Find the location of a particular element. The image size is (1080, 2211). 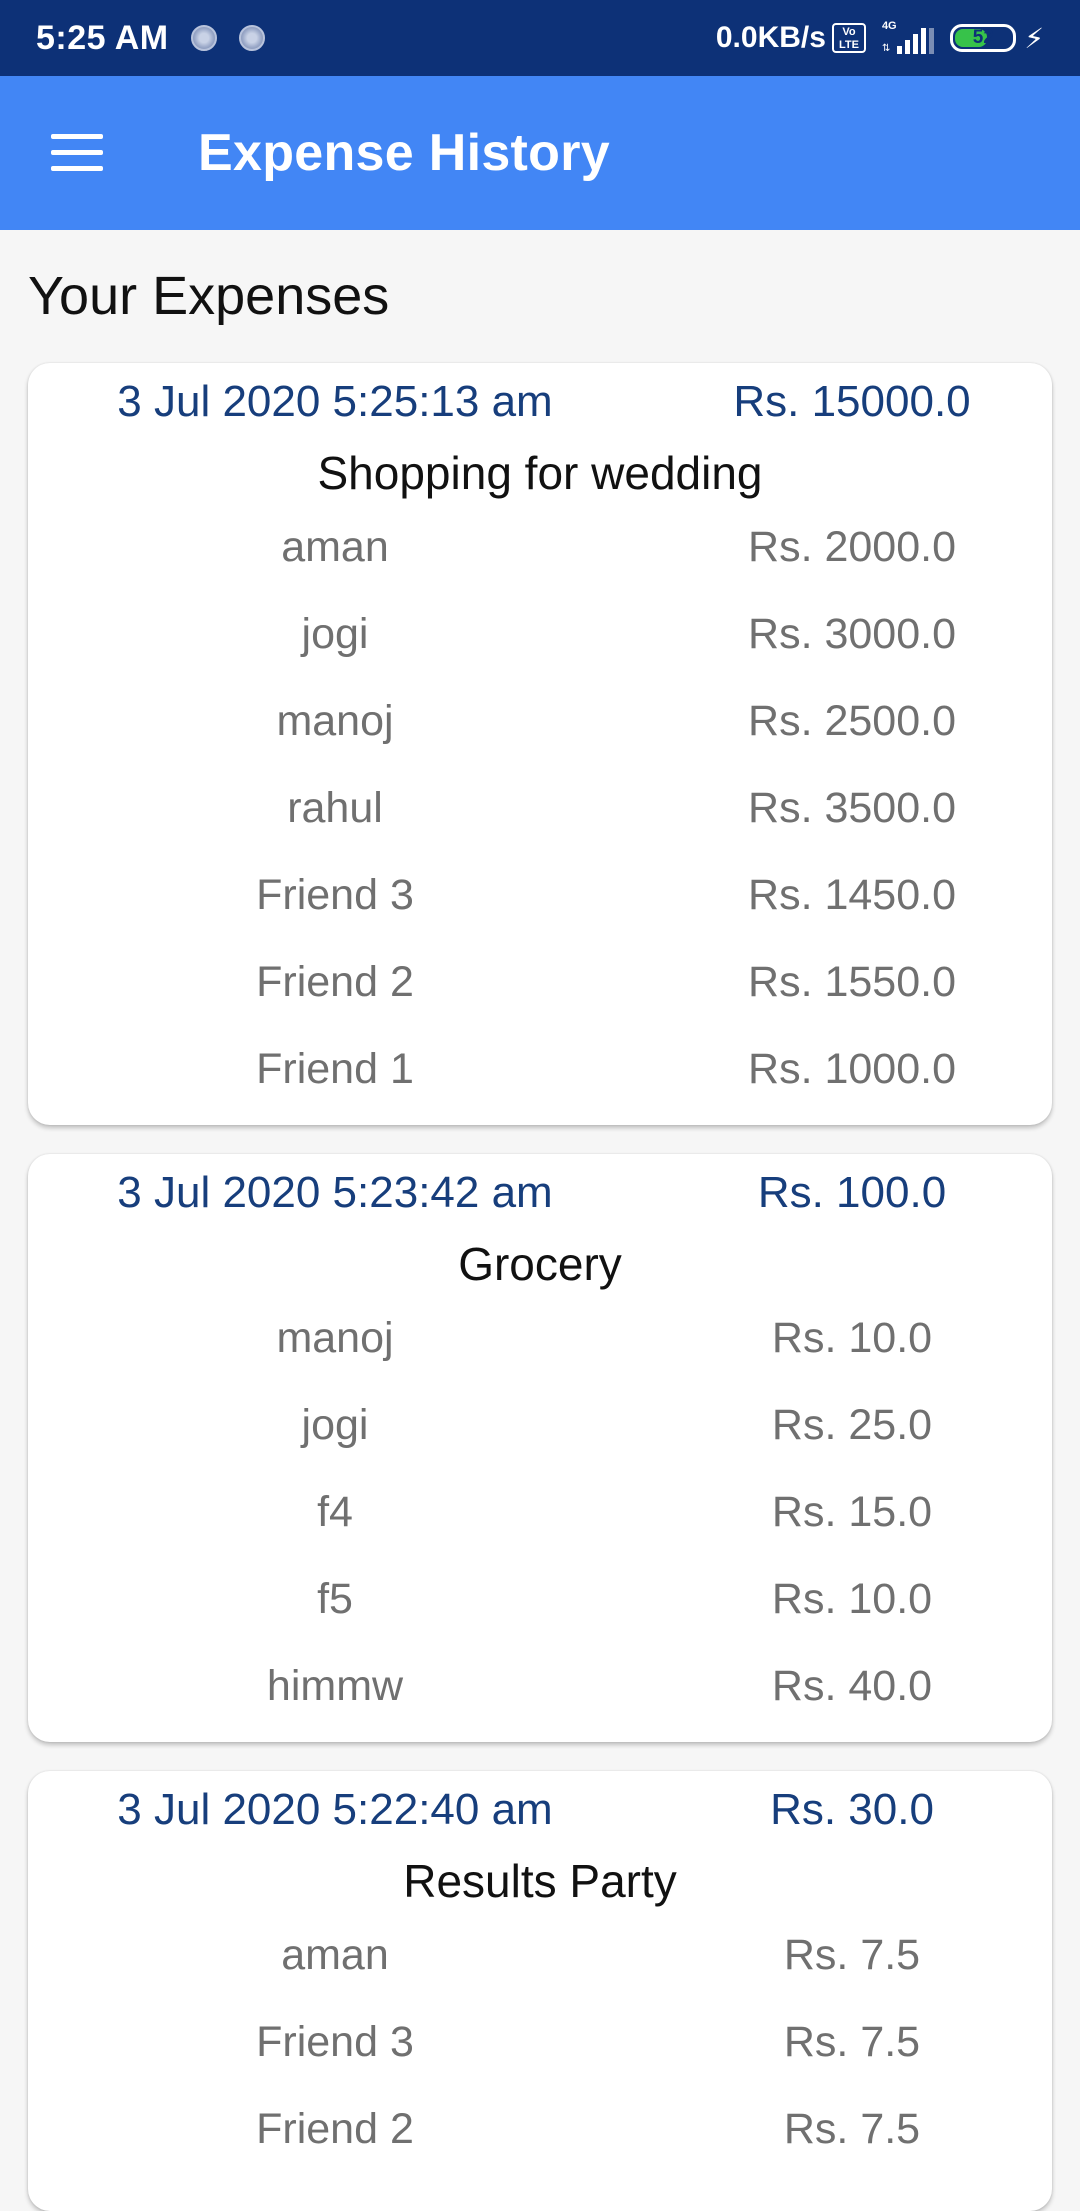

status-bar: 5:25 AM 0.0KB/s Vo LTE 4G ⇅ 52 ⚡ is located at coordinates (540, 38).